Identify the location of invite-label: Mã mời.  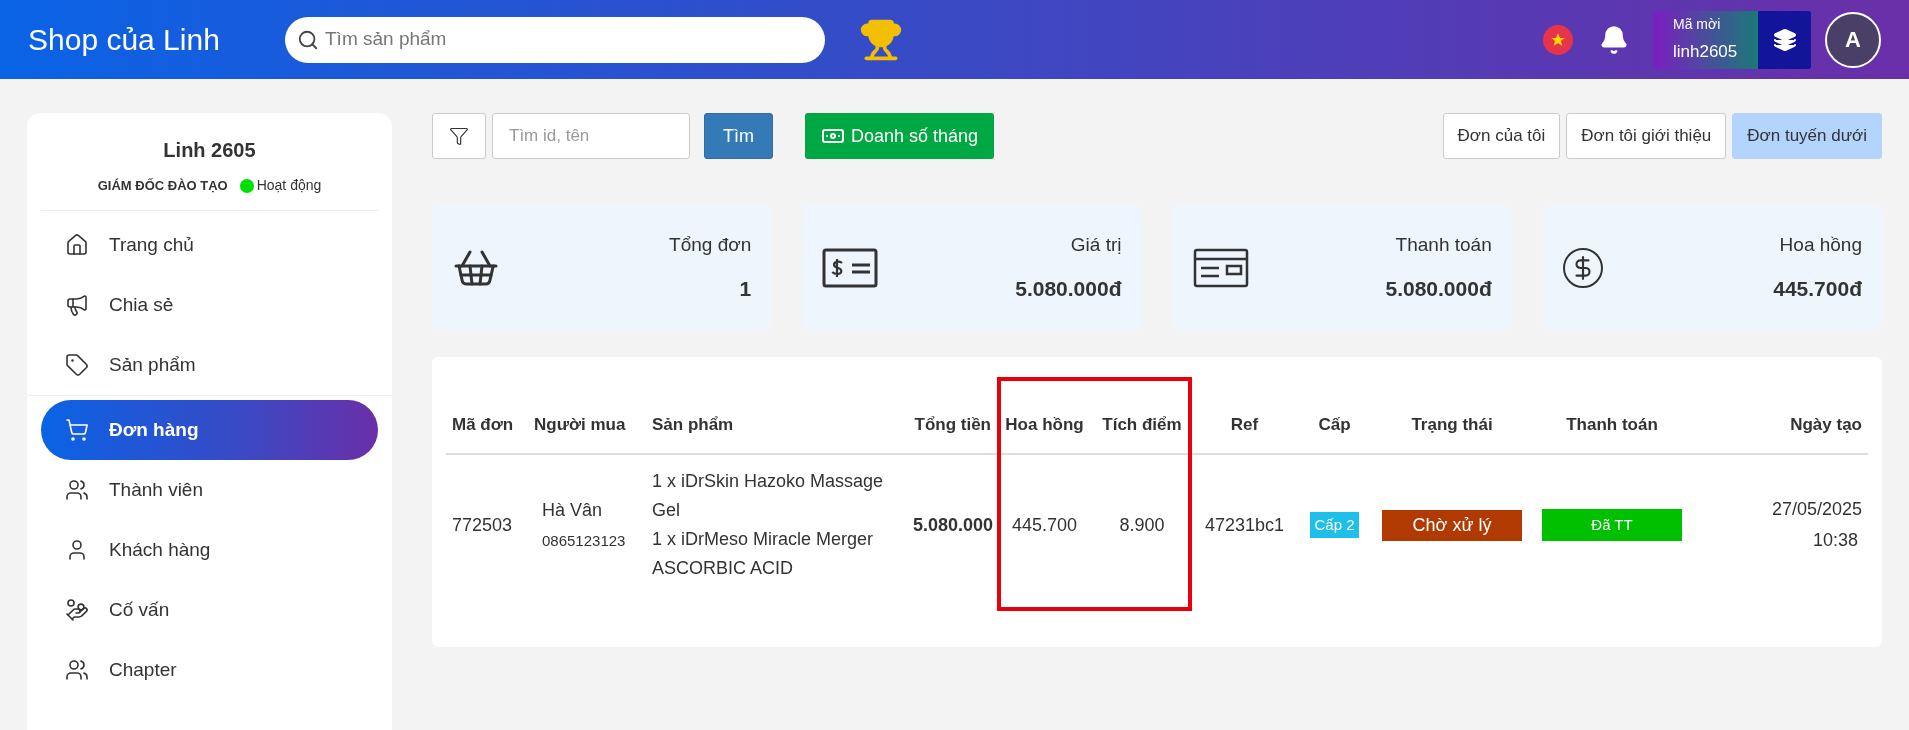
(1697, 25).